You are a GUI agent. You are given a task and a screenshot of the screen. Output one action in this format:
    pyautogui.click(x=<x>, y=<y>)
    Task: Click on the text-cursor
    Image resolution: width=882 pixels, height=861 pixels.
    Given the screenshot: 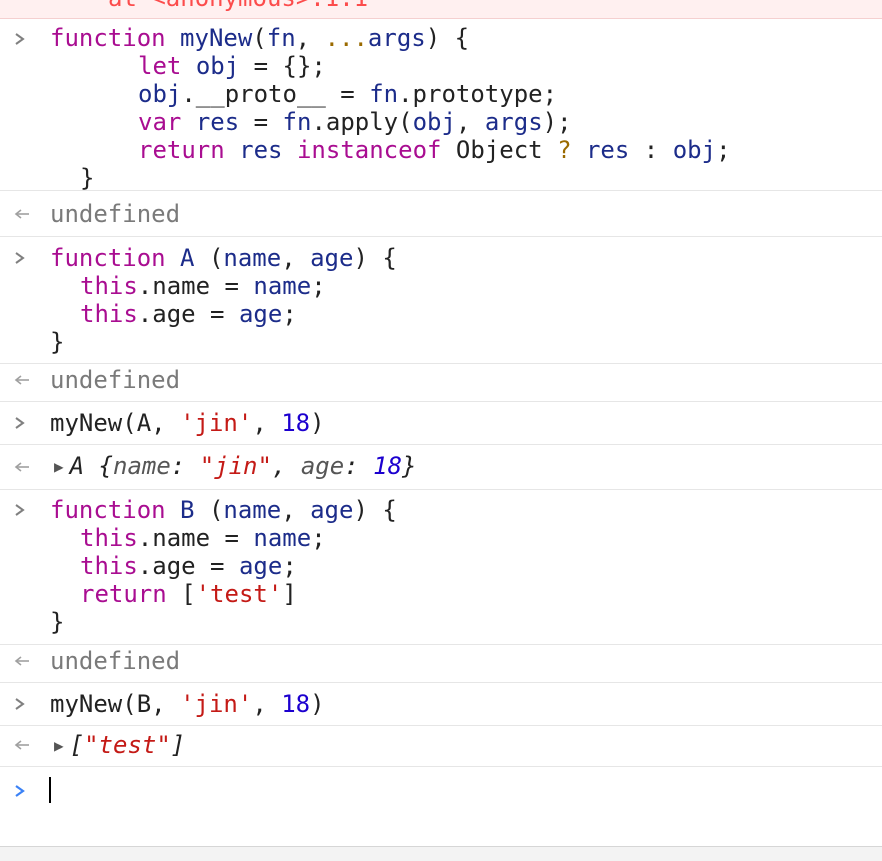 What is the action you would take?
    pyautogui.click(x=50, y=790)
    